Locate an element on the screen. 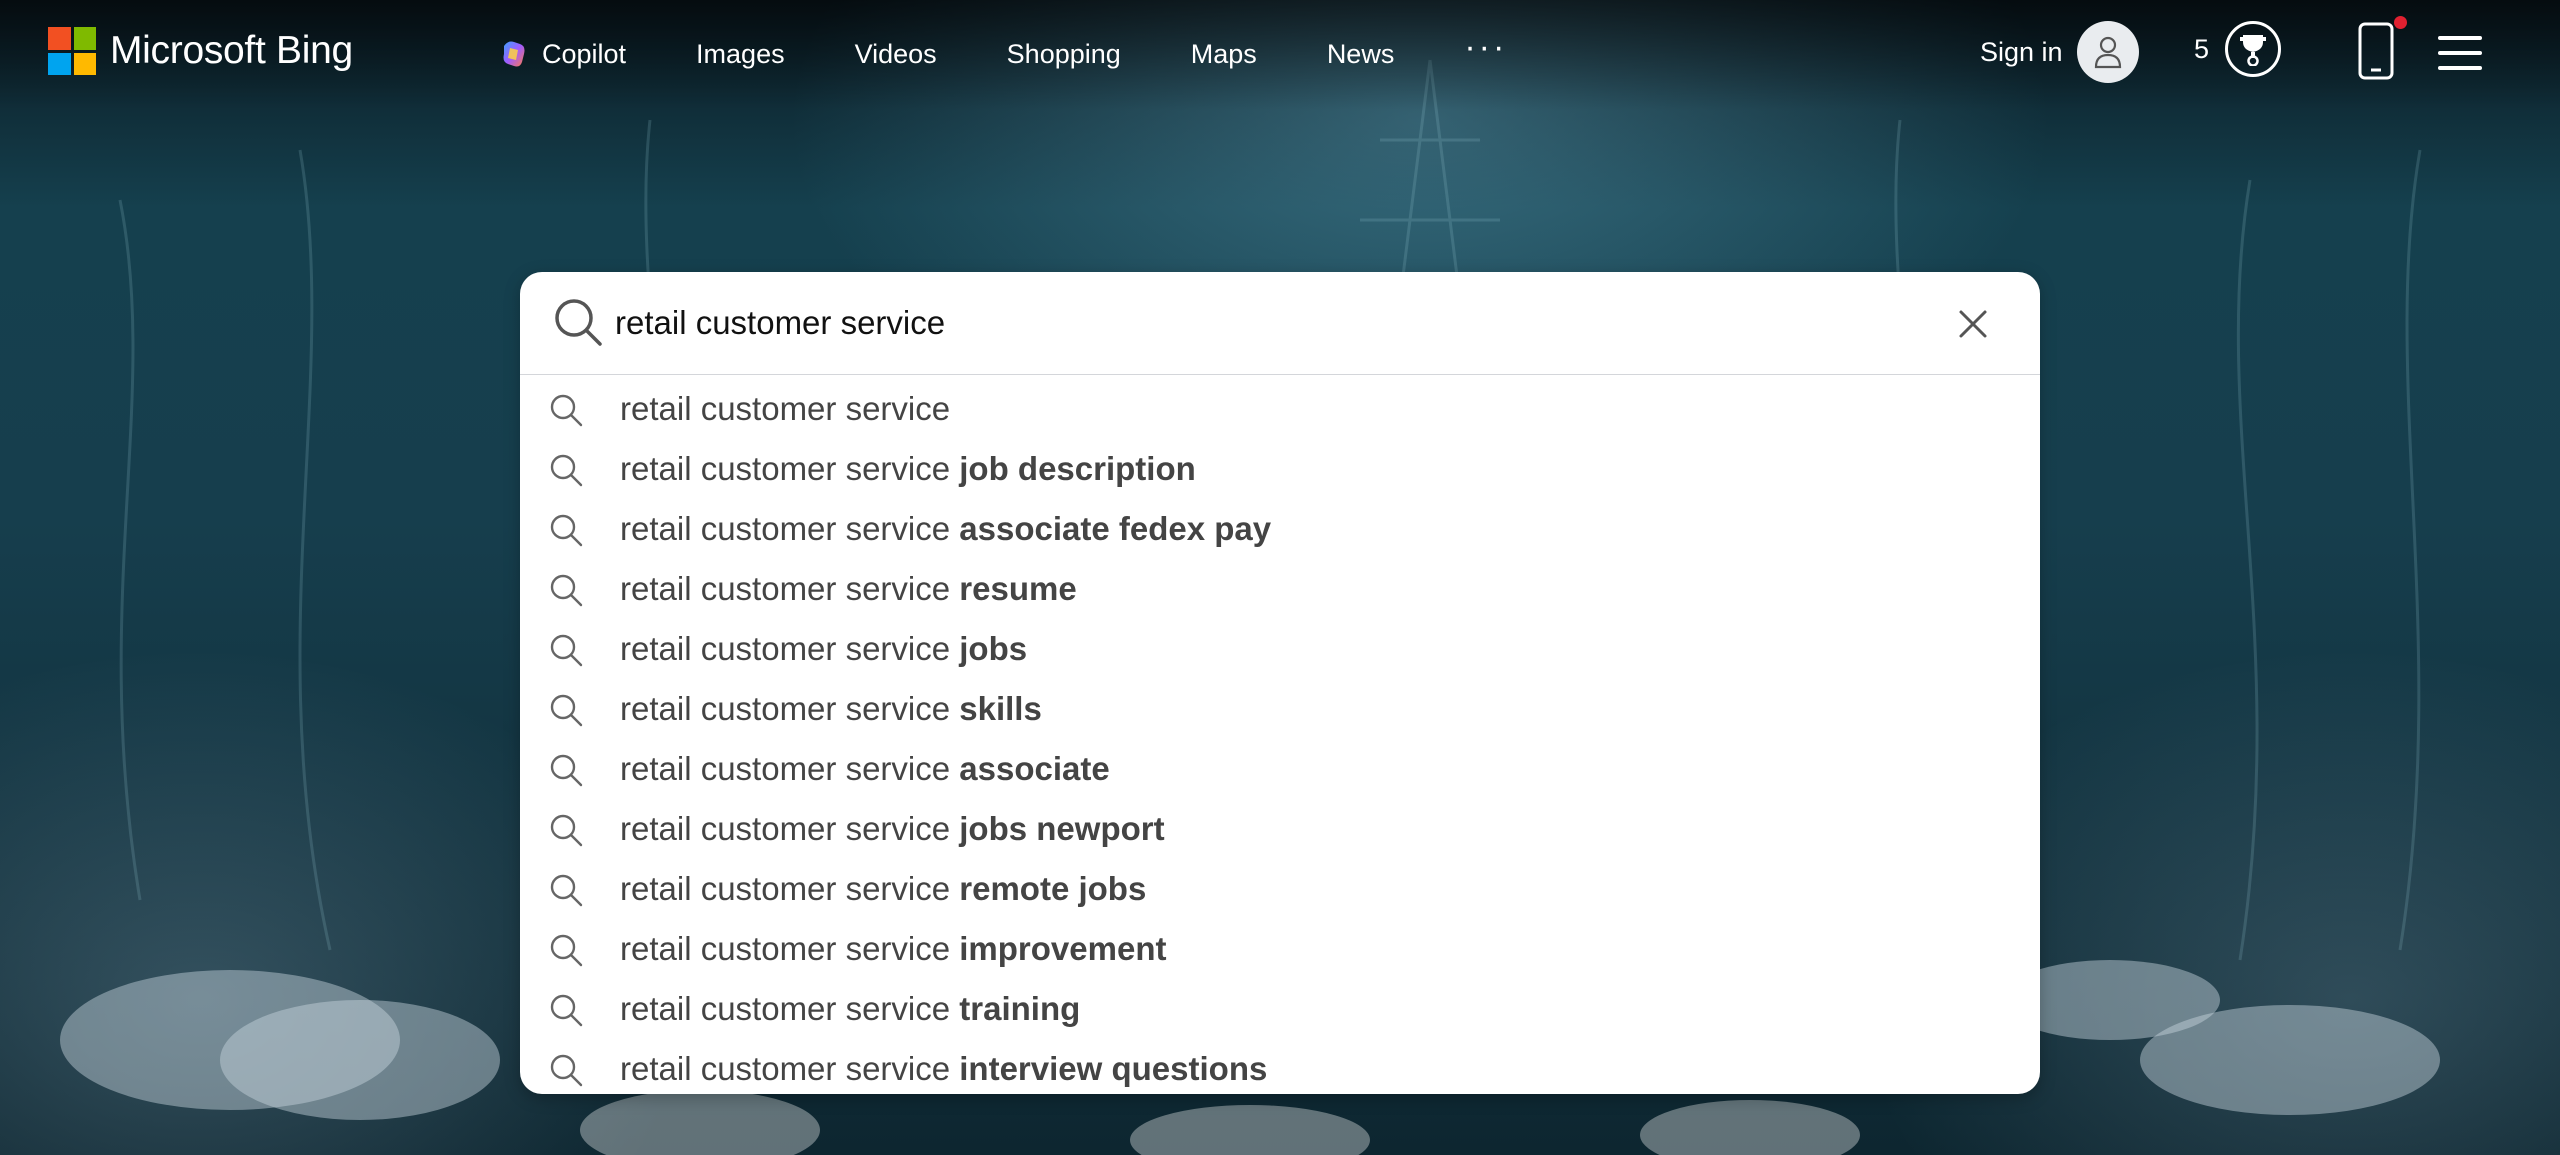 Image resolution: width=2560 pixels, height=1155 pixels. nav-item-maps: Maps is located at coordinates (1224, 54).